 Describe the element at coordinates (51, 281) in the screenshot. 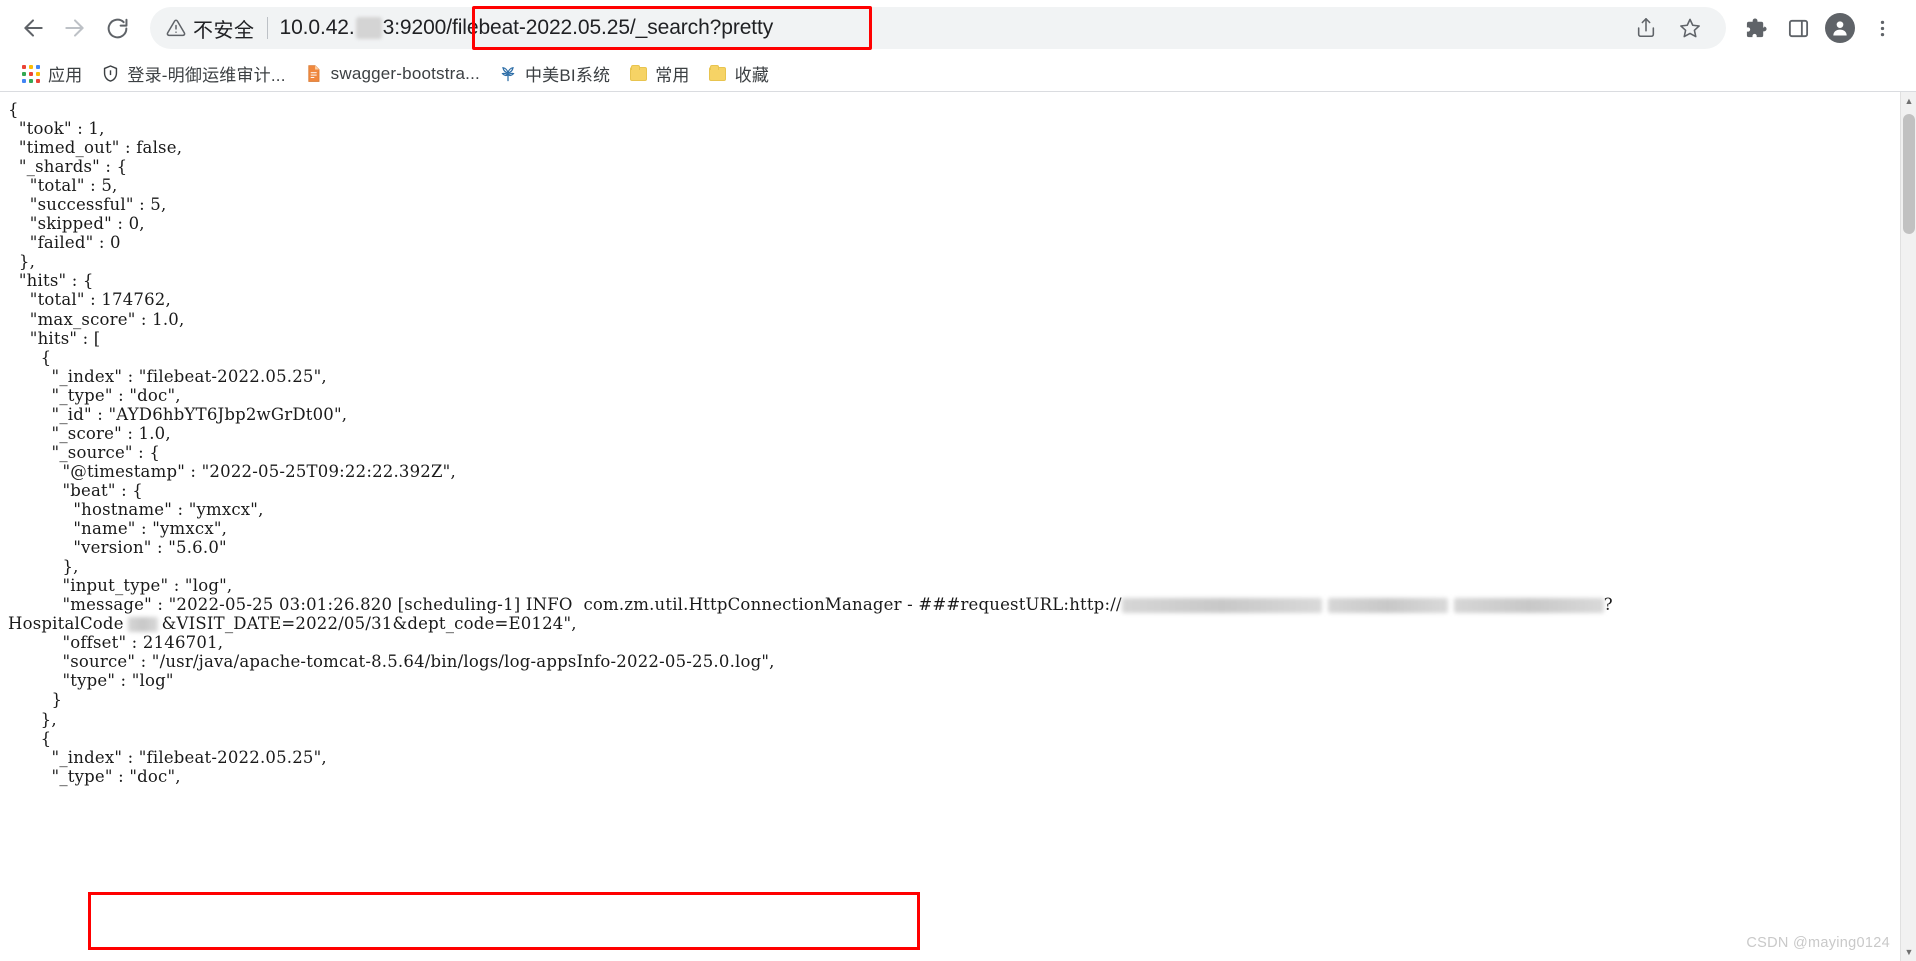

I see `json-line: "hits" : {` at that location.